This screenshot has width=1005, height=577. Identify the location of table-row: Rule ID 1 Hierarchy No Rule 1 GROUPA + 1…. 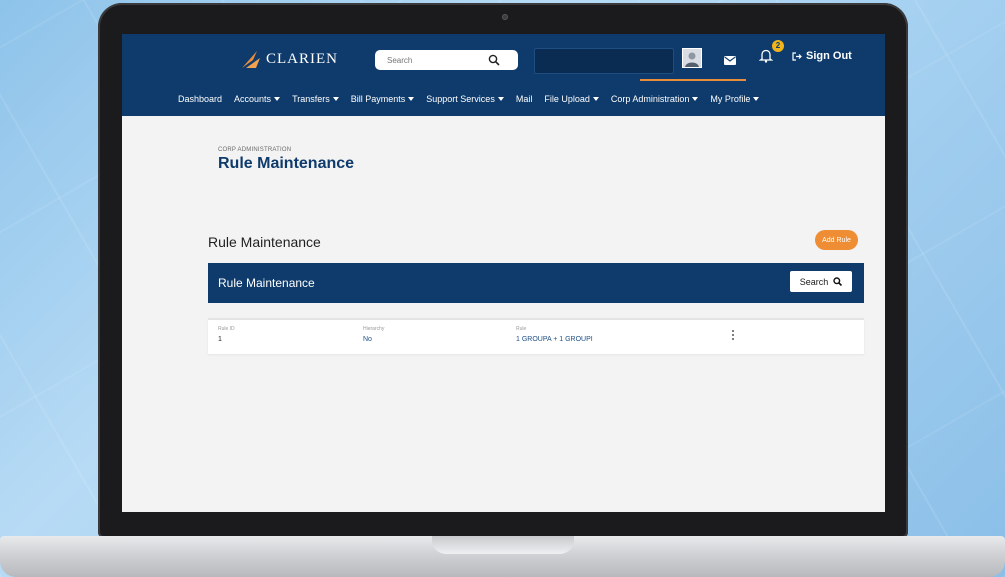
(536, 336).